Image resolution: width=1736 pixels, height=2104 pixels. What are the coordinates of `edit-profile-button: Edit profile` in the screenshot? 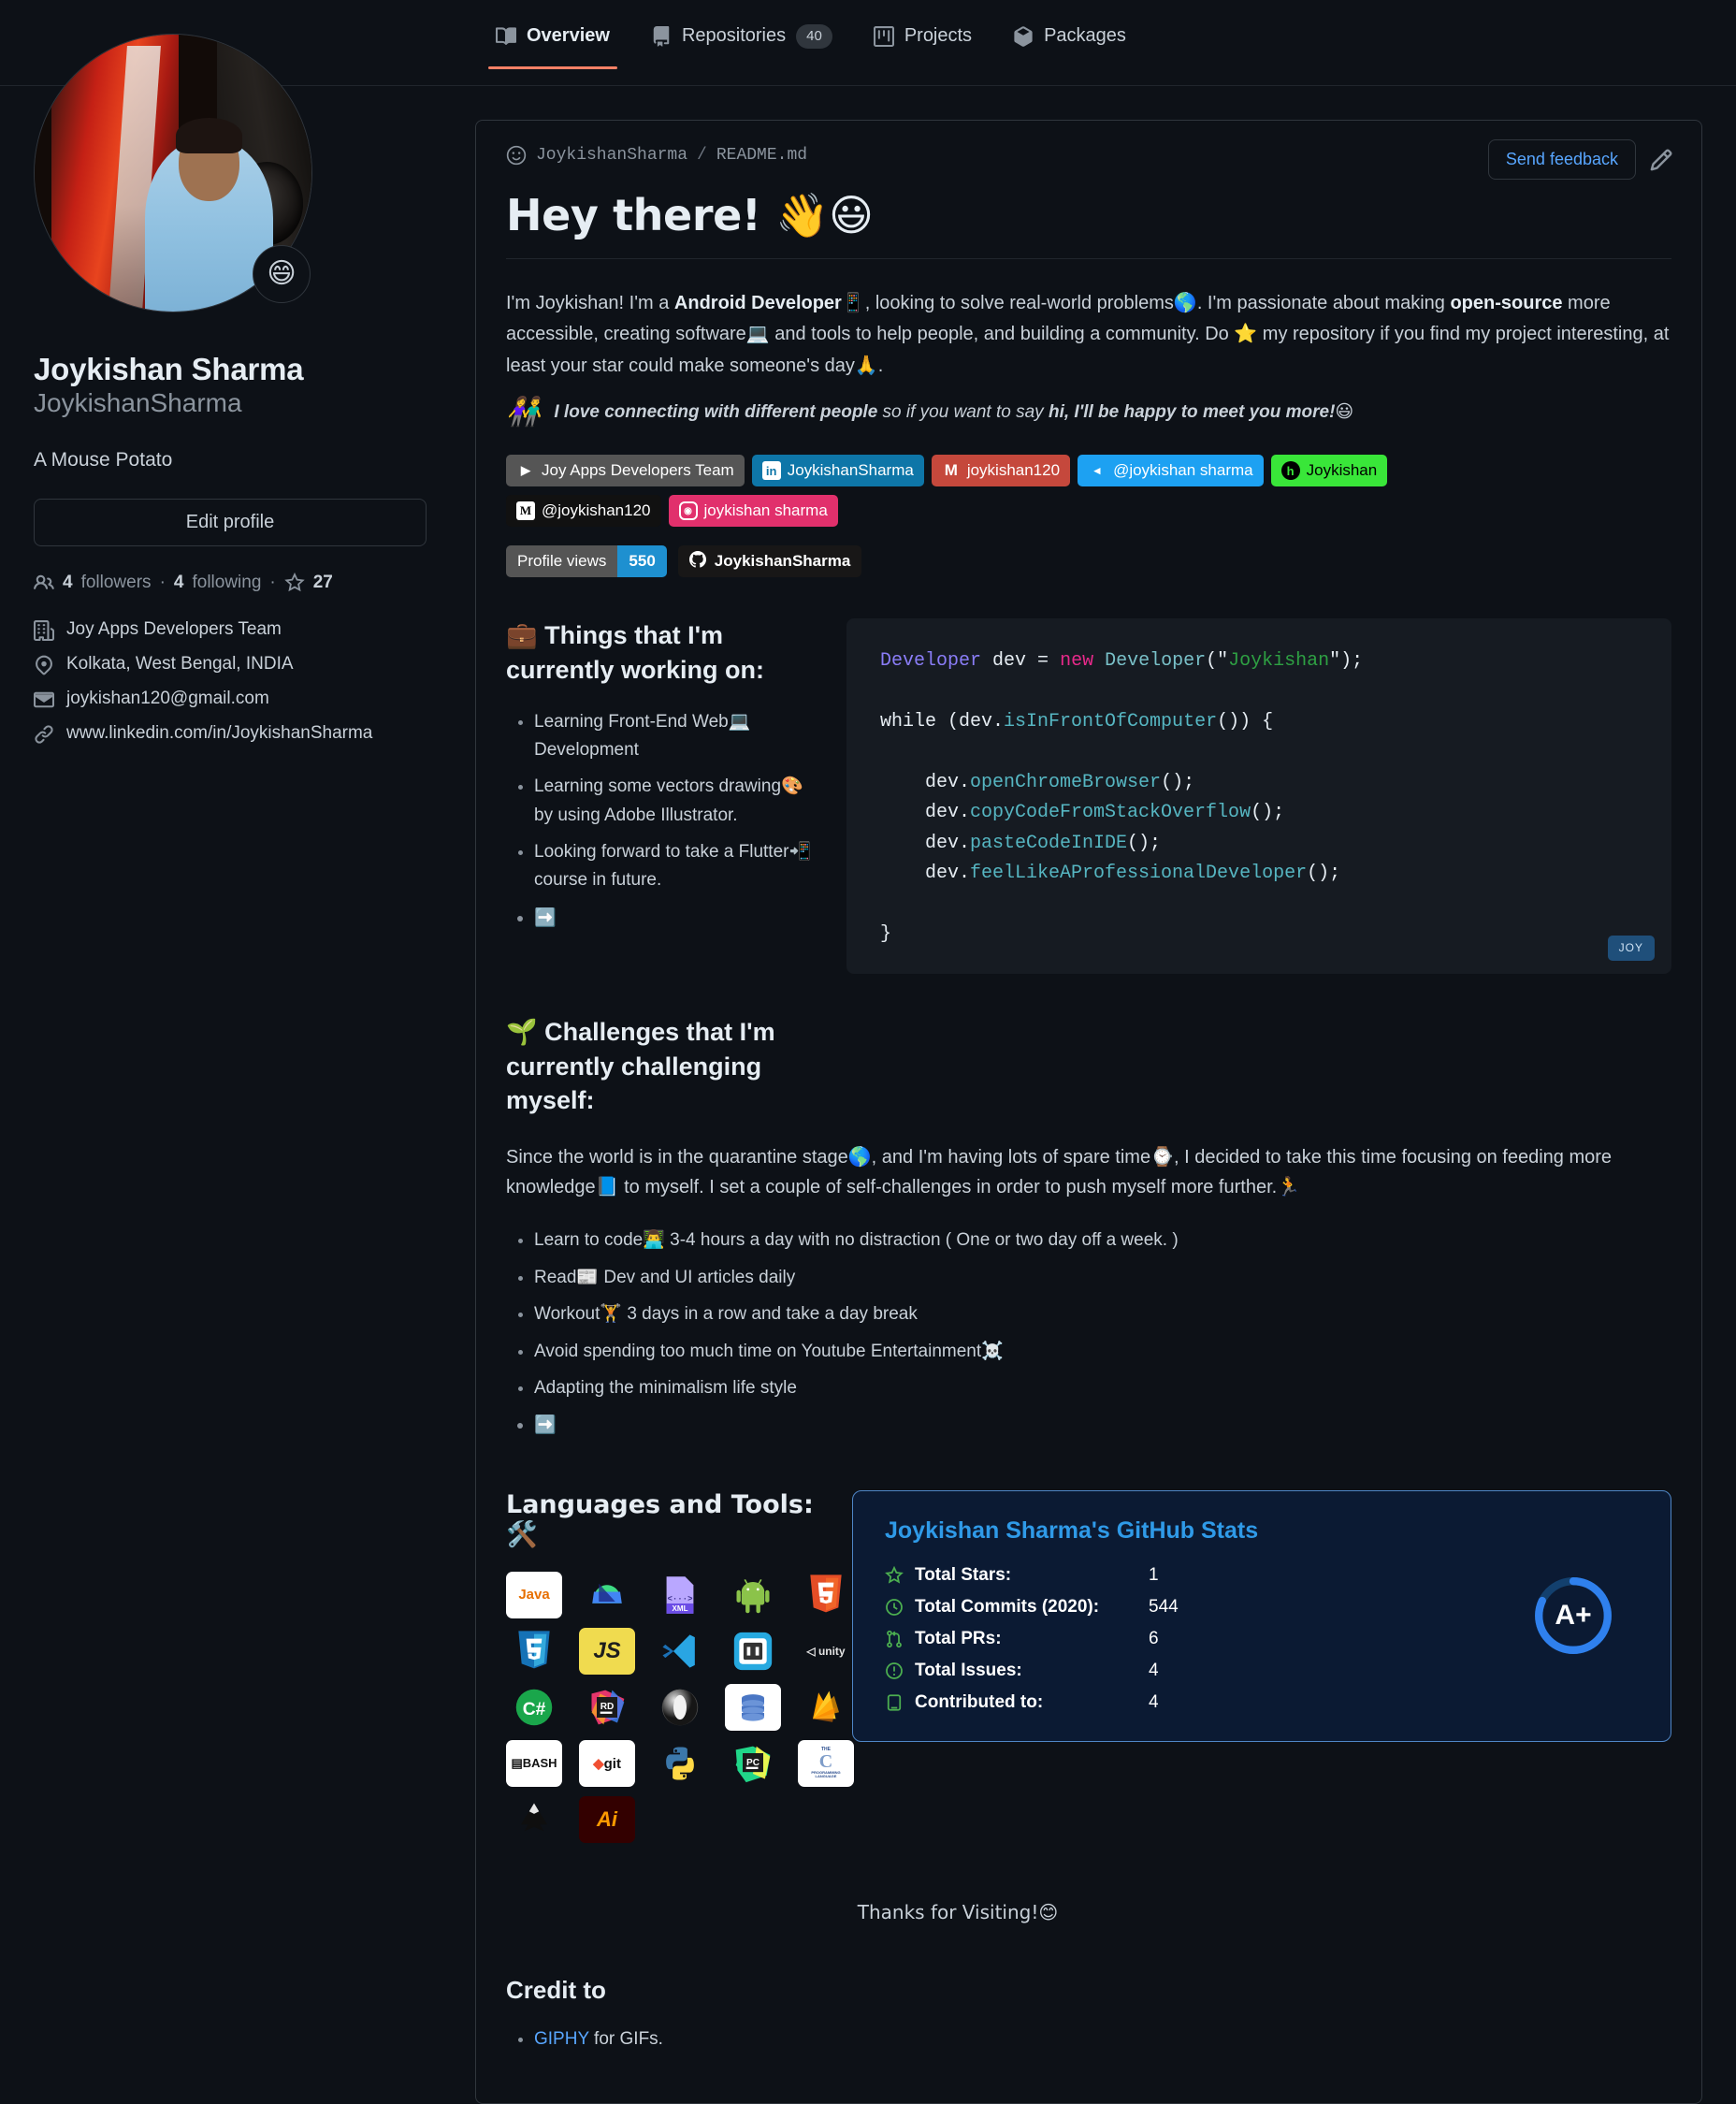 It's located at (230, 522).